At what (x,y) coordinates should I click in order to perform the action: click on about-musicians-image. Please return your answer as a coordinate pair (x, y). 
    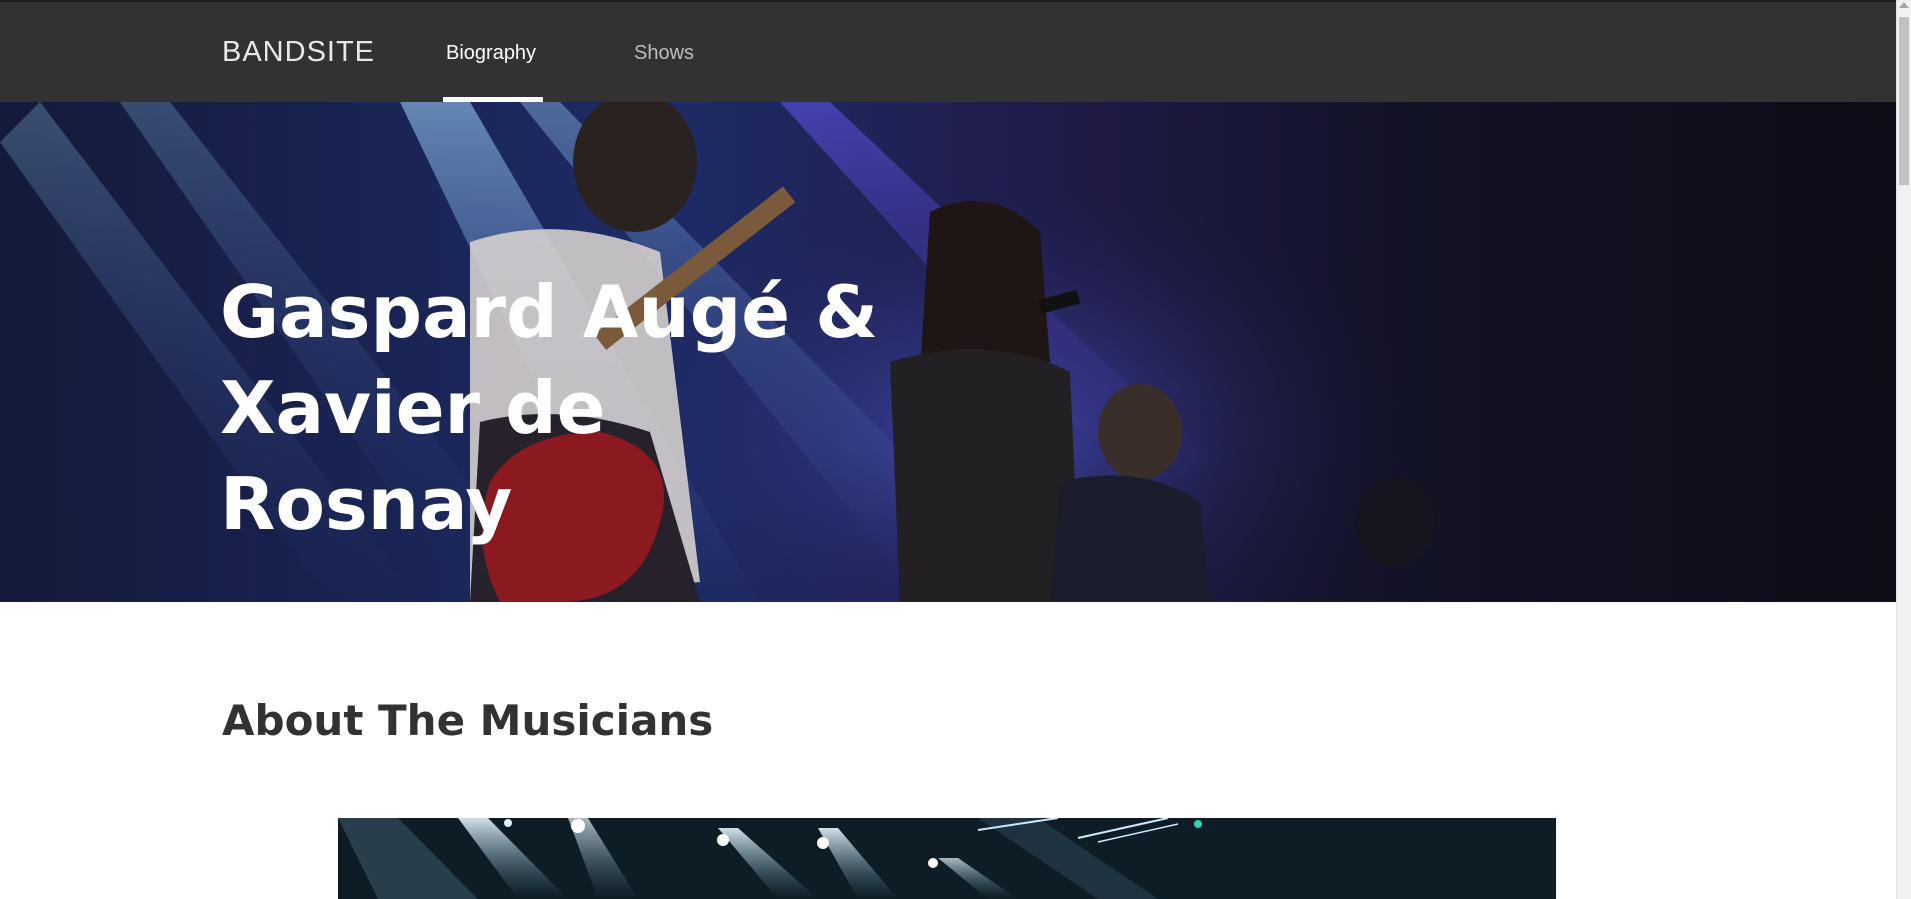
    Looking at the image, I should click on (947, 858).